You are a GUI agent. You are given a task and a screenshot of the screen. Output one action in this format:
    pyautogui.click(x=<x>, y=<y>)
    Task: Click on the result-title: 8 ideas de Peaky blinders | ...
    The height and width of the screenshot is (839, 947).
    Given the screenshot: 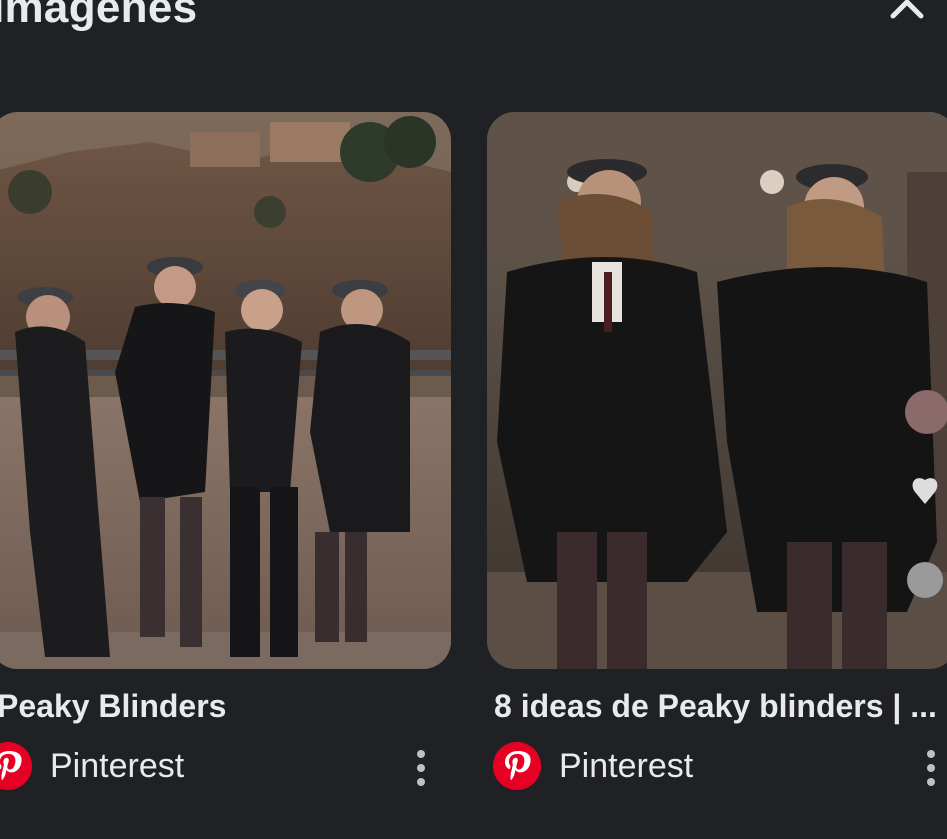 What is the action you would take?
    pyautogui.click(x=720, y=706)
    